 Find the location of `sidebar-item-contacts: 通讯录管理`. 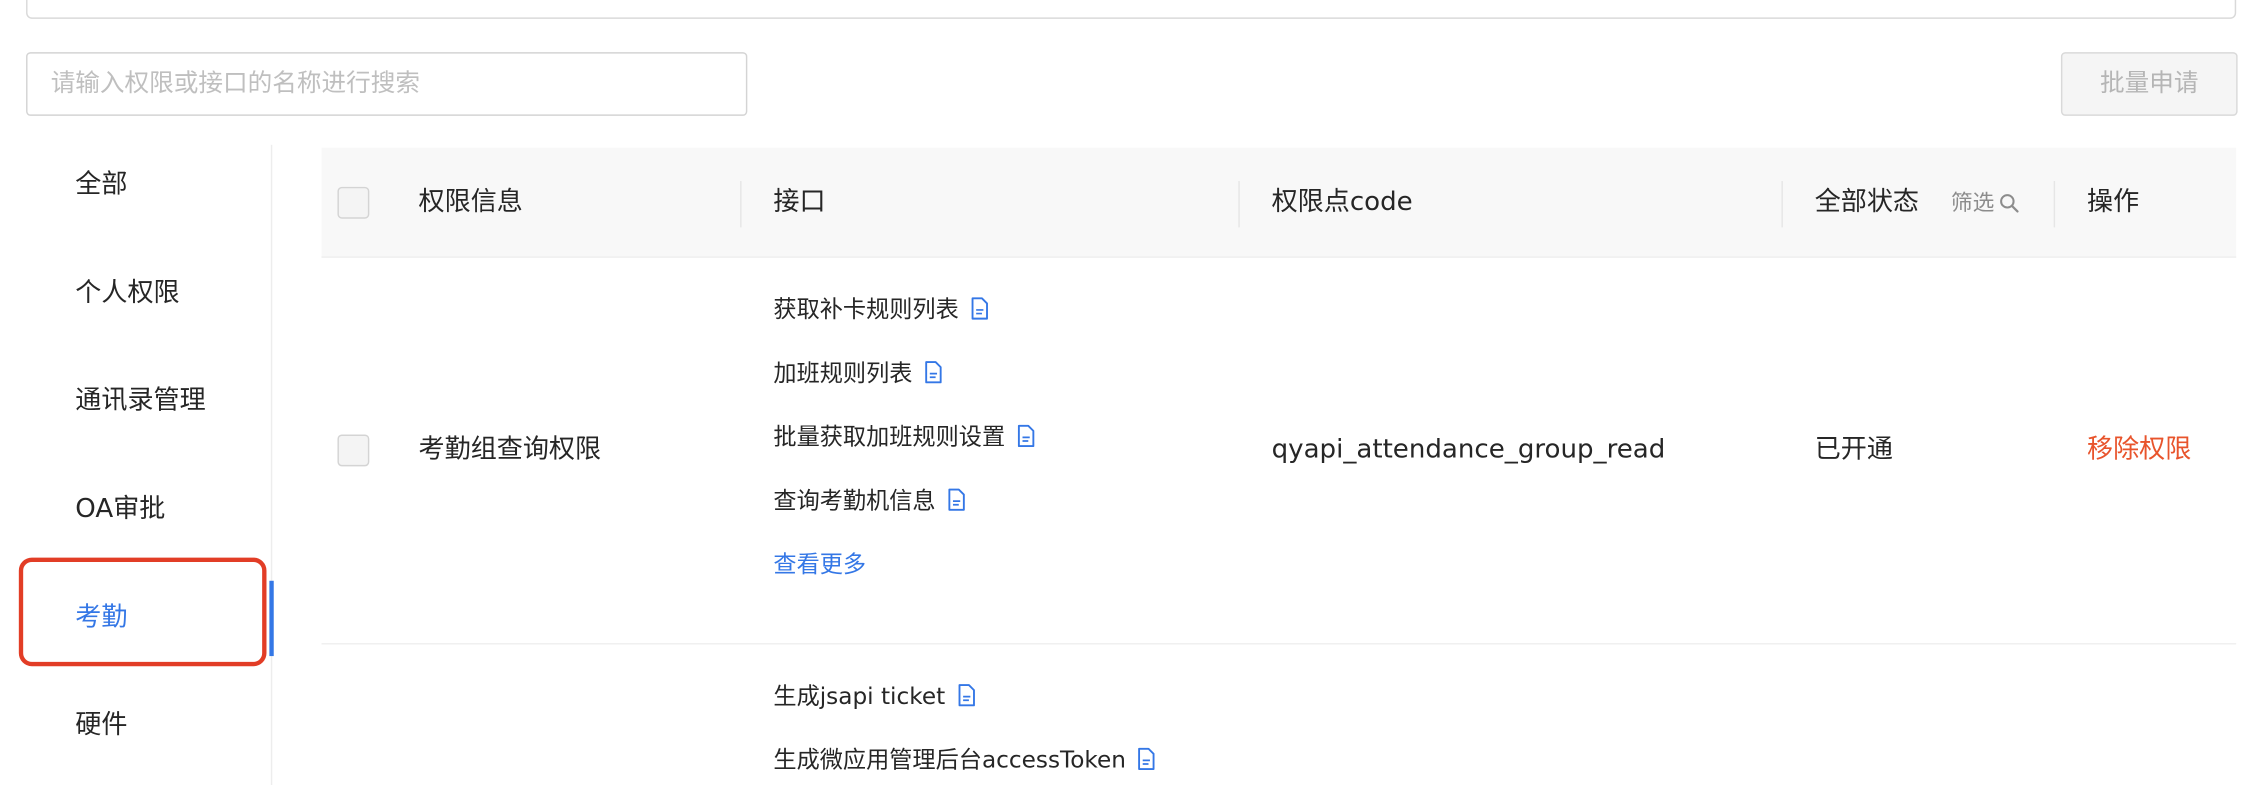

sidebar-item-contacts: 通讯录管理 is located at coordinates (140, 400).